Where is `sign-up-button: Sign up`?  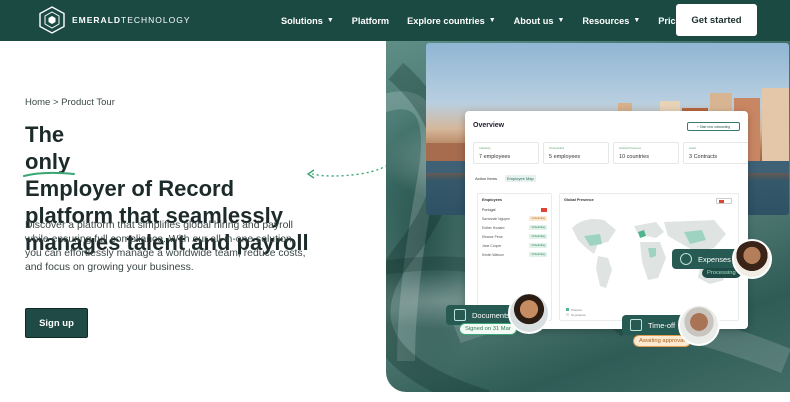
sign-up-button: Sign up is located at coordinates (56, 323).